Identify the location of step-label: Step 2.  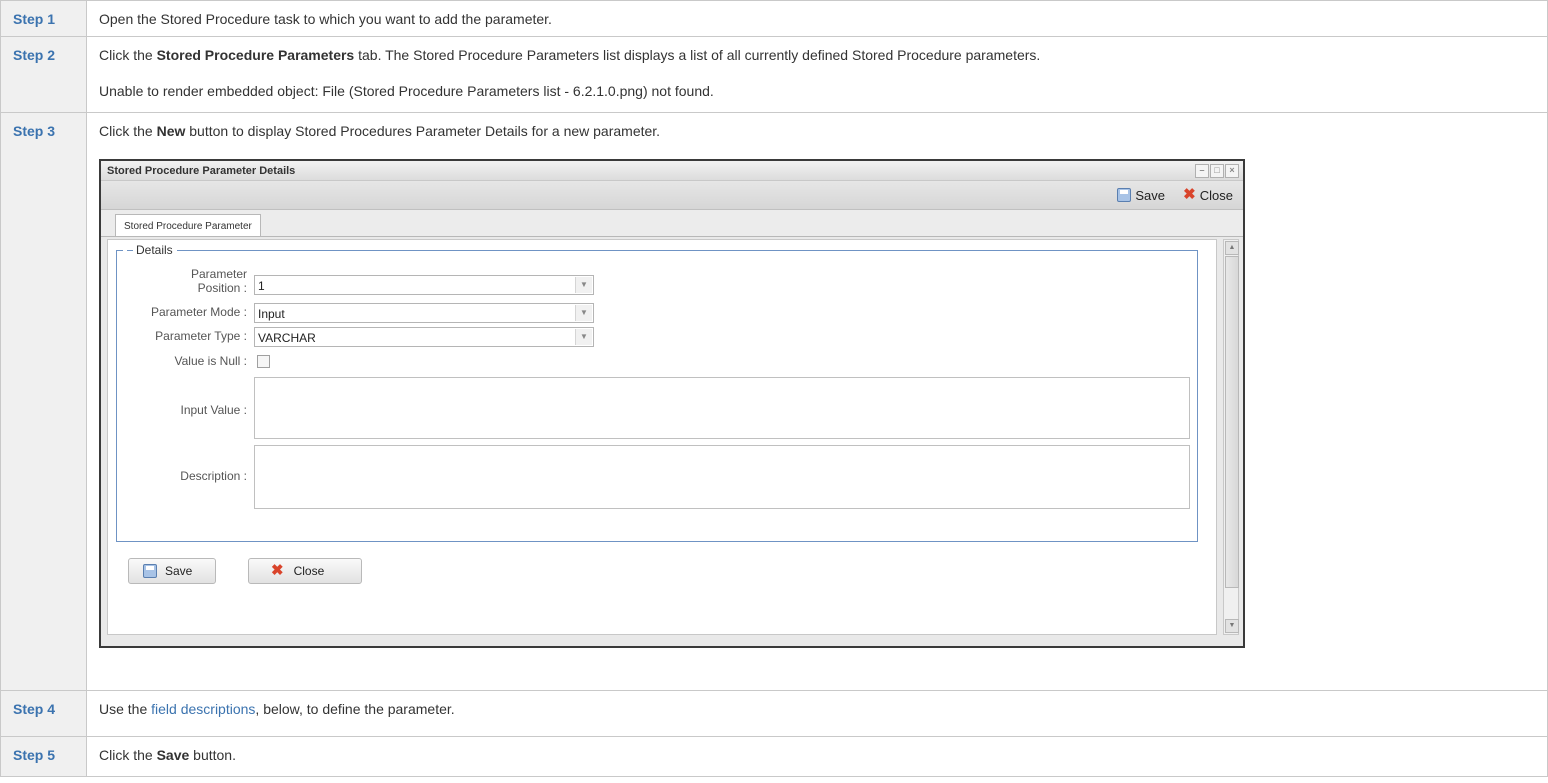
(43, 74).